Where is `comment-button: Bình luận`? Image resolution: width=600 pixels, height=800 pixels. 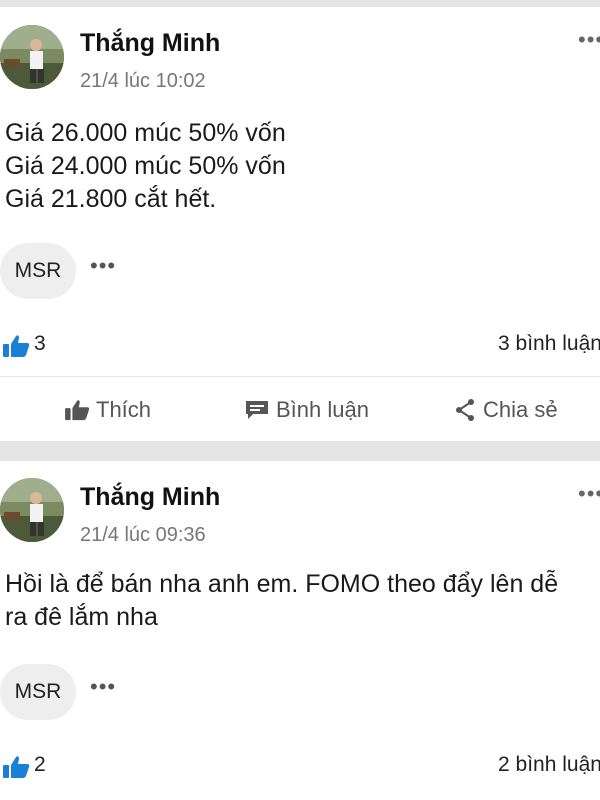 comment-button: Bình luận is located at coordinates (306, 410).